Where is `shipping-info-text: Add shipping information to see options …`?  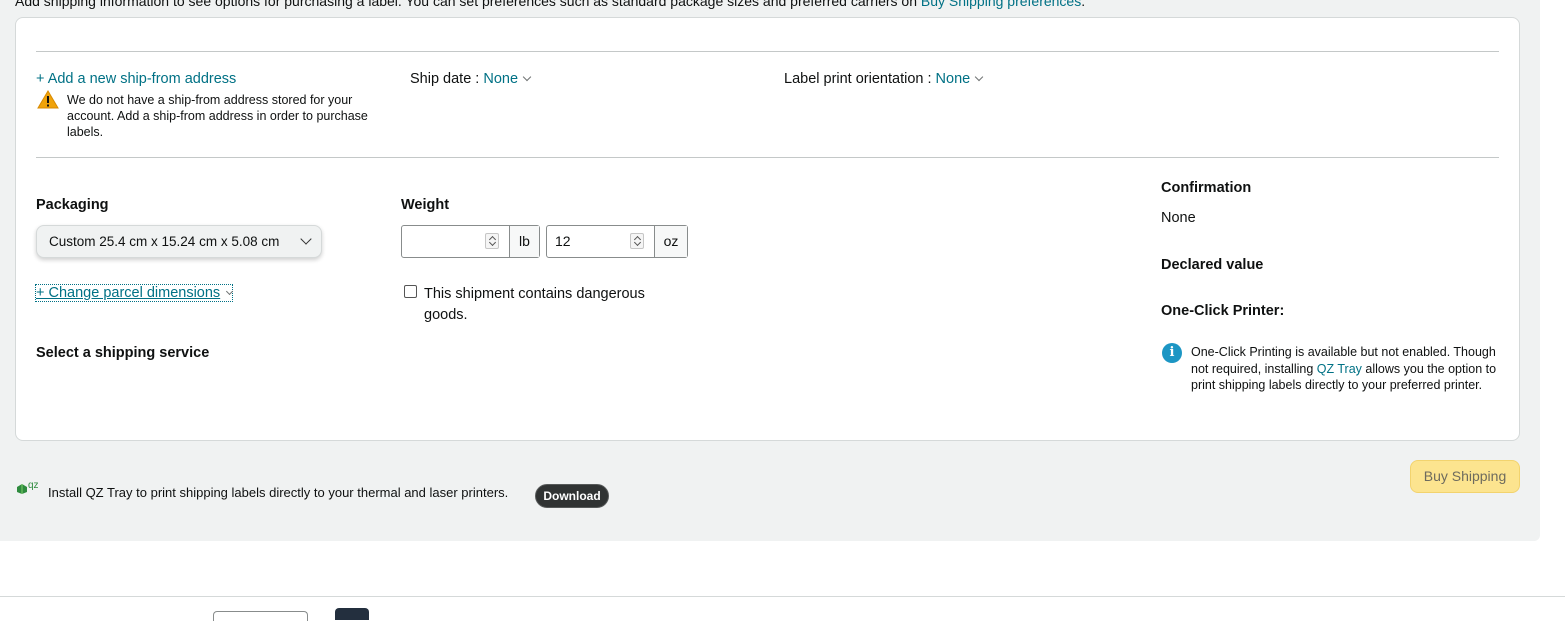
shipping-info-text: Add shipping information to see options … is located at coordinates (550, 4).